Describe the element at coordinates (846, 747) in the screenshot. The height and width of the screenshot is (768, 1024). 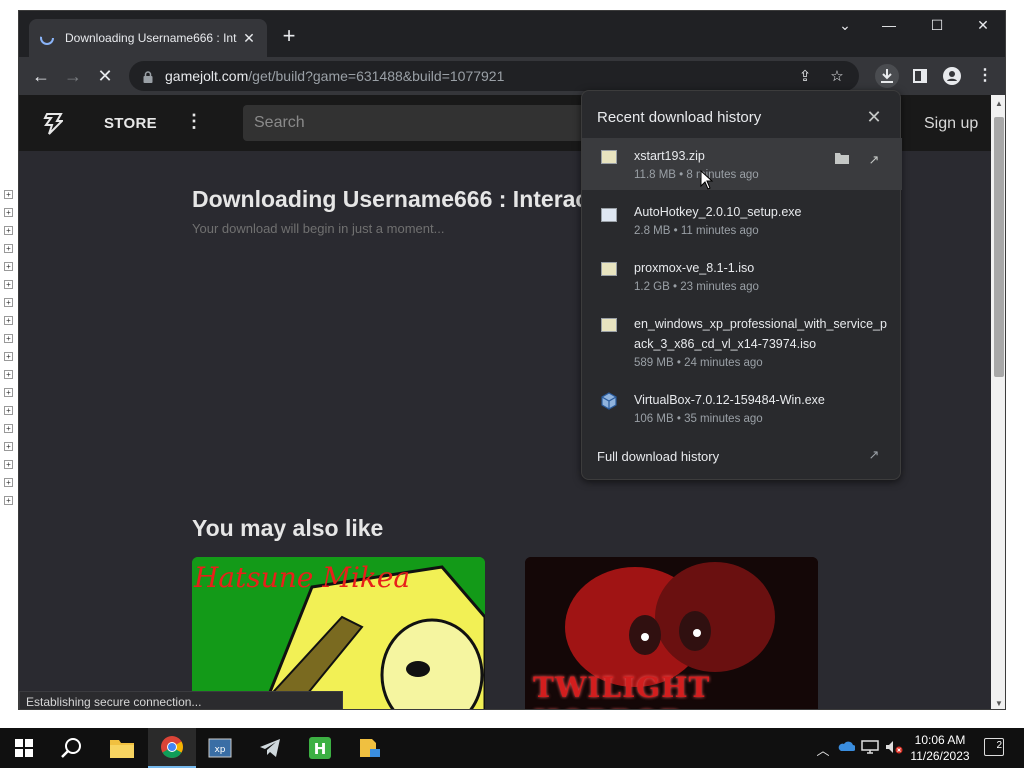
I see `onedrive-icon` at that location.